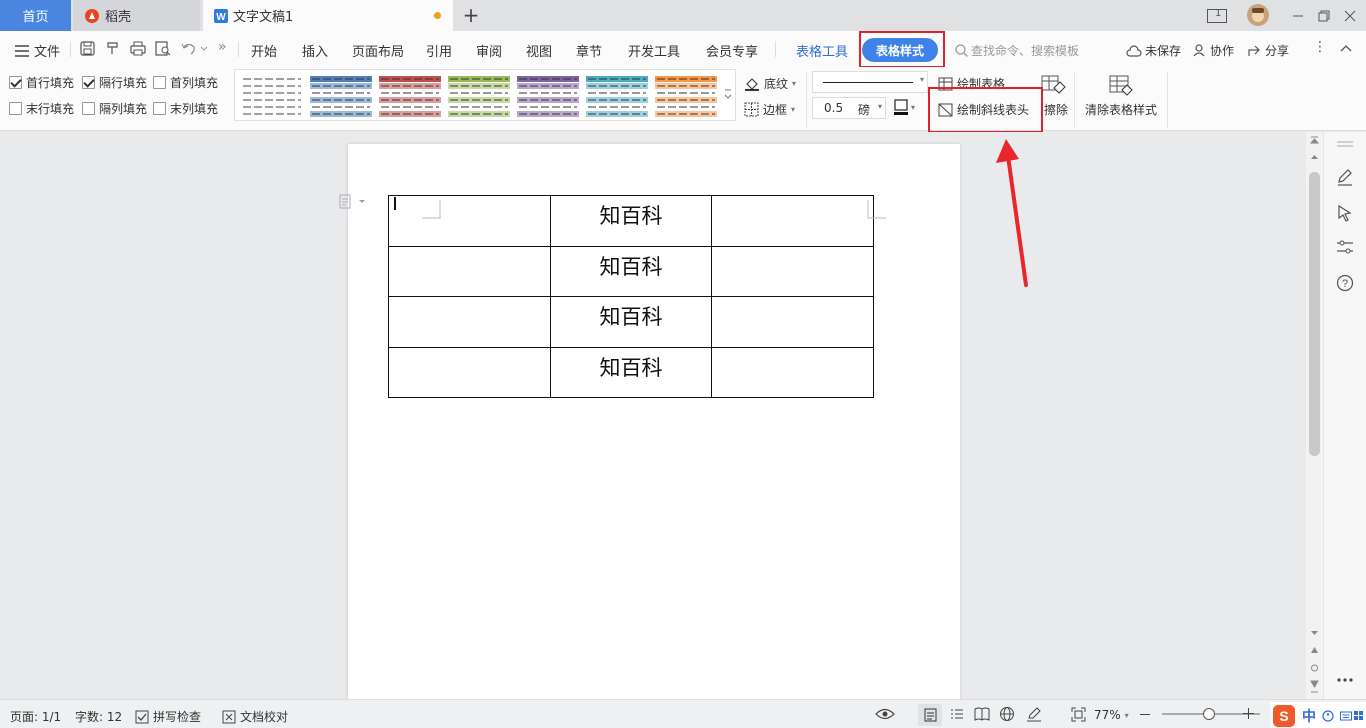  I want to click on clear-style-button, so click(1121, 85).